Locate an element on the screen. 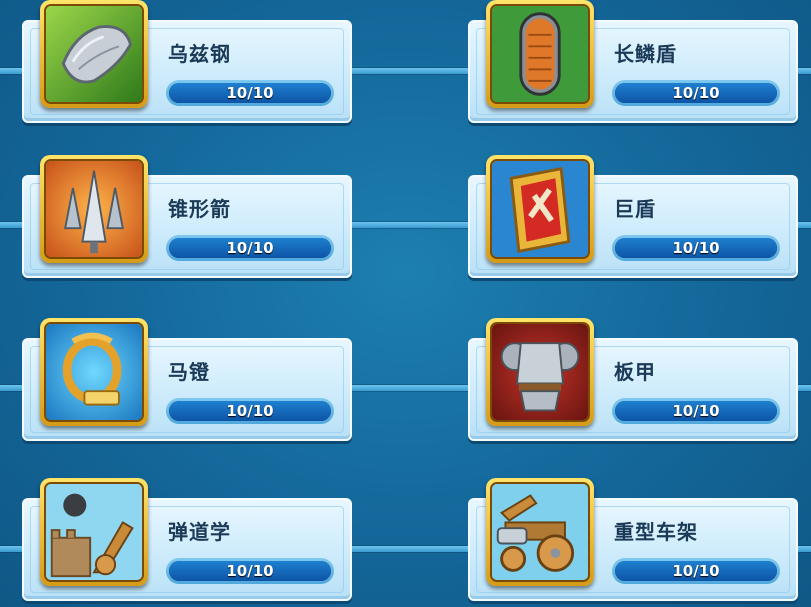 This screenshot has width=811, height=607. tech-card: 马镫 10/10 is located at coordinates (187, 379).